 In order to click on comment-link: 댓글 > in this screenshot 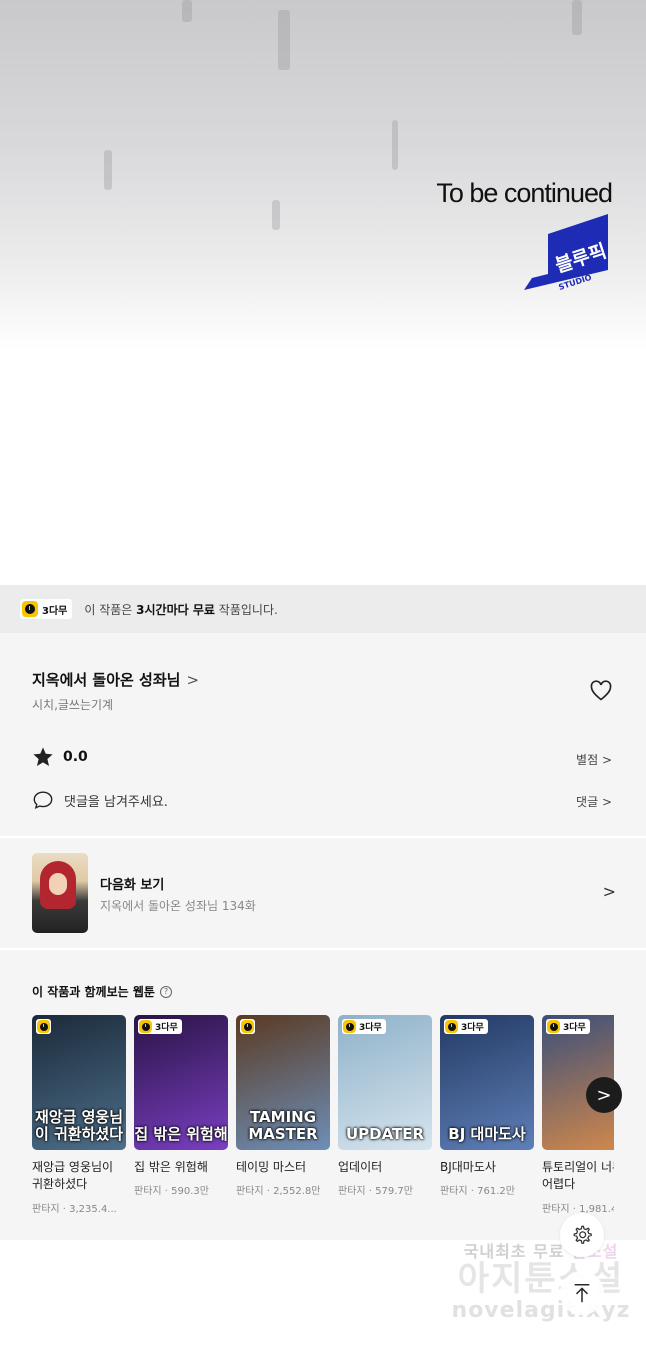, I will do `click(594, 801)`.